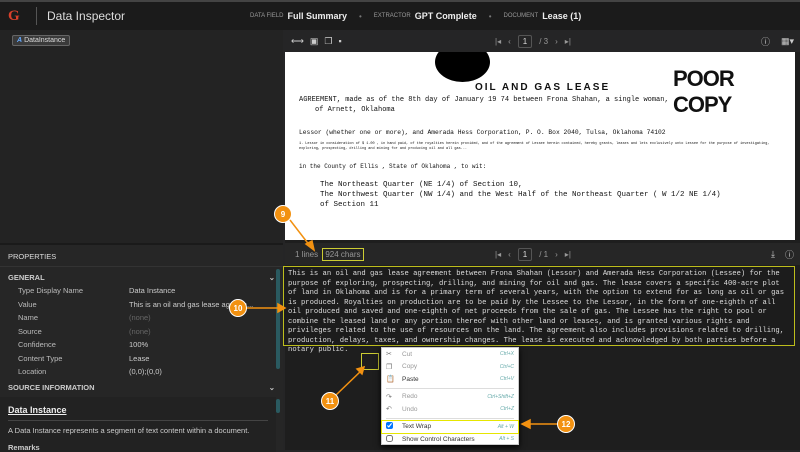  Describe the element at coordinates (141, 275) in the screenshot. I see `general-section: GENERAL ⌄` at that location.